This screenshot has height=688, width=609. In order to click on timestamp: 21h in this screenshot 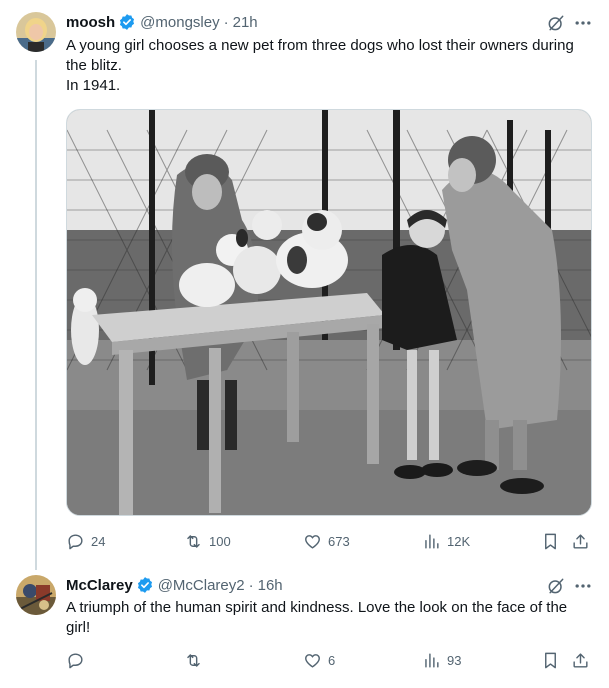, I will do `click(245, 22)`.